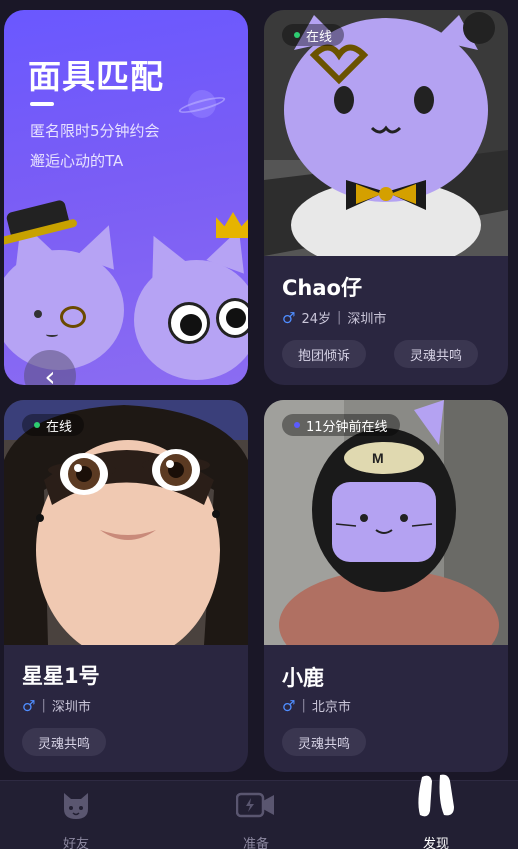  Describe the element at coordinates (255, 805) in the screenshot. I see `video-camera-icon` at that location.